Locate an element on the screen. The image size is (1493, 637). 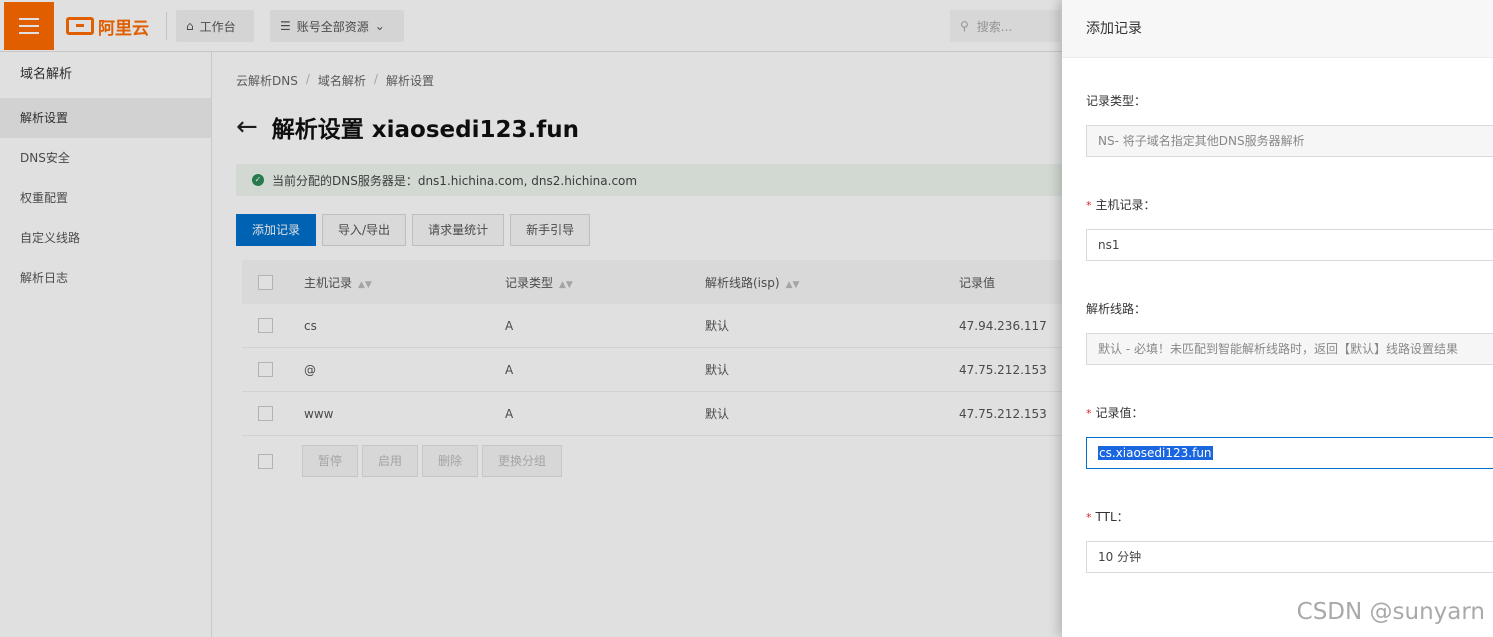
host-record-input: ns1 is located at coordinates (1289, 245).